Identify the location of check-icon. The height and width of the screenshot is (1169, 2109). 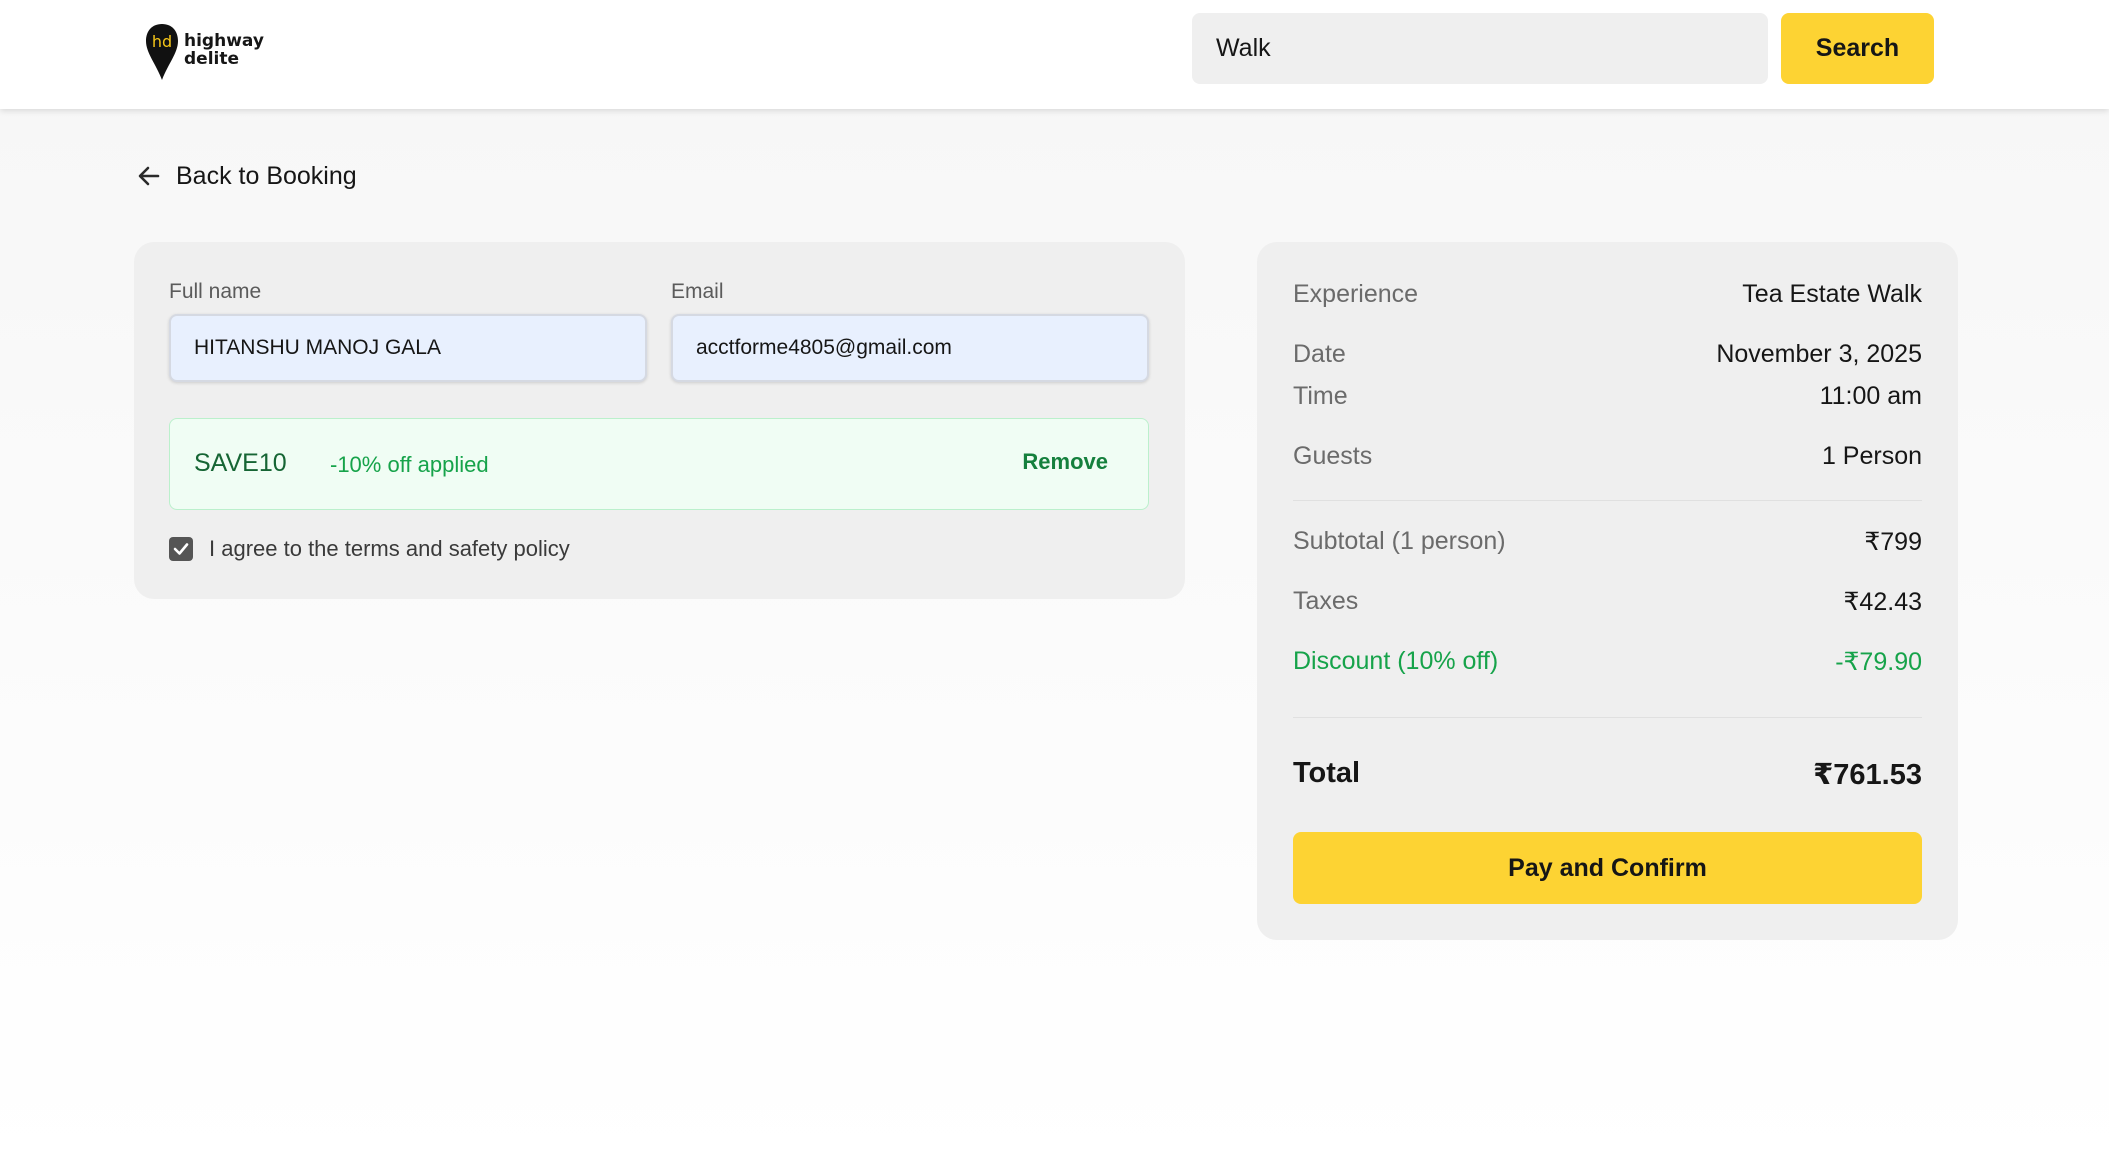
(181, 549).